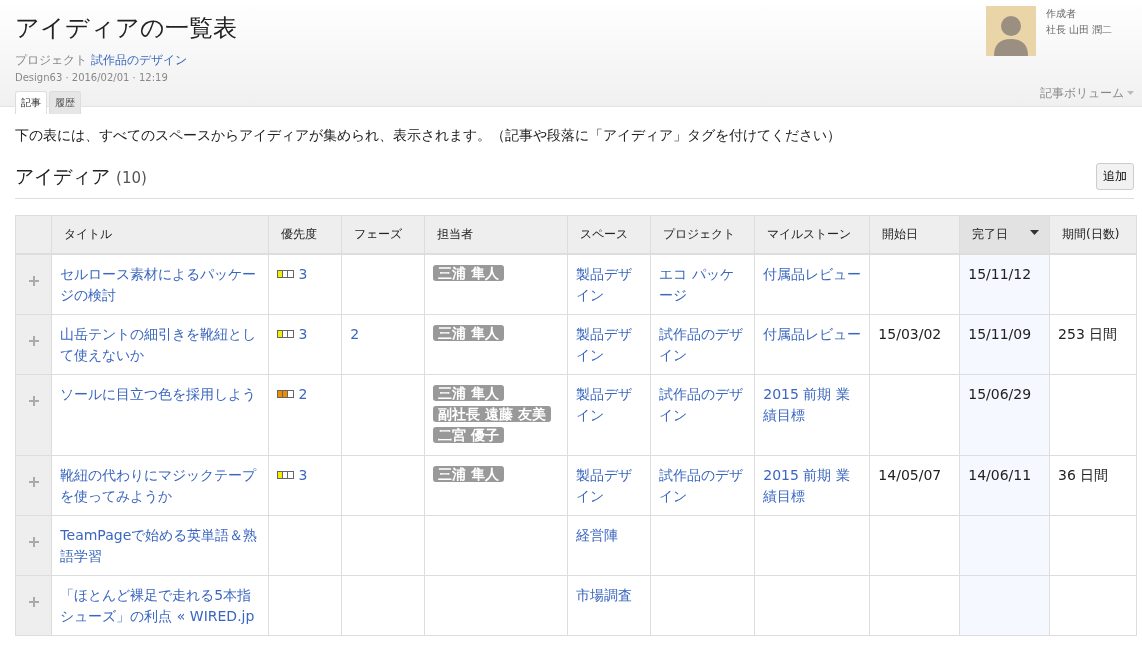 The image size is (1142, 662). What do you see at coordinates (910, 474) in the screenshot?
I see `date-text: 14/05/07` at bounding box center [910, 474].